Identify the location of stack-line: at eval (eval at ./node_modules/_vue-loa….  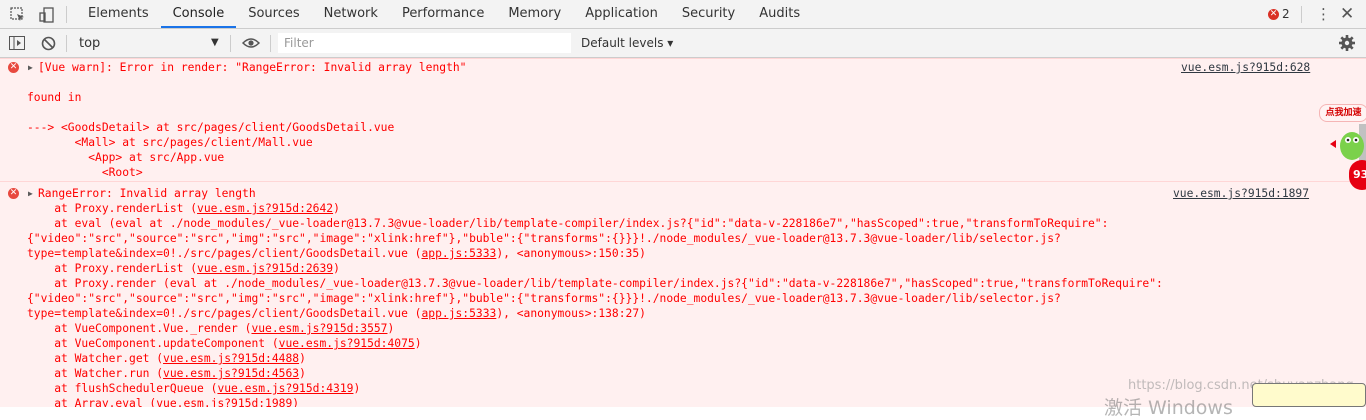
(567, 223).